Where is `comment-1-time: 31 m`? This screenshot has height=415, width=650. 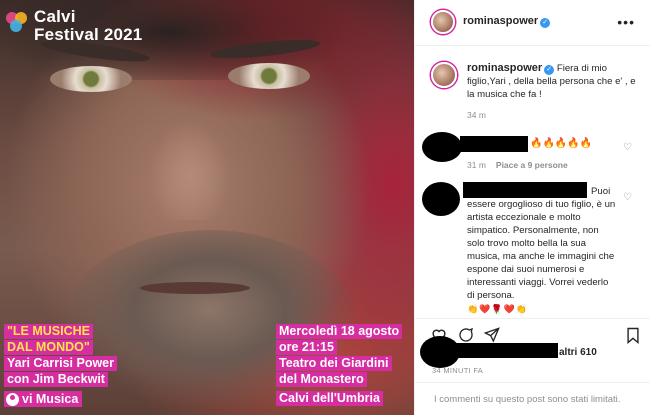
comment-1-time: 31 m is located at coordinates (476, 165).